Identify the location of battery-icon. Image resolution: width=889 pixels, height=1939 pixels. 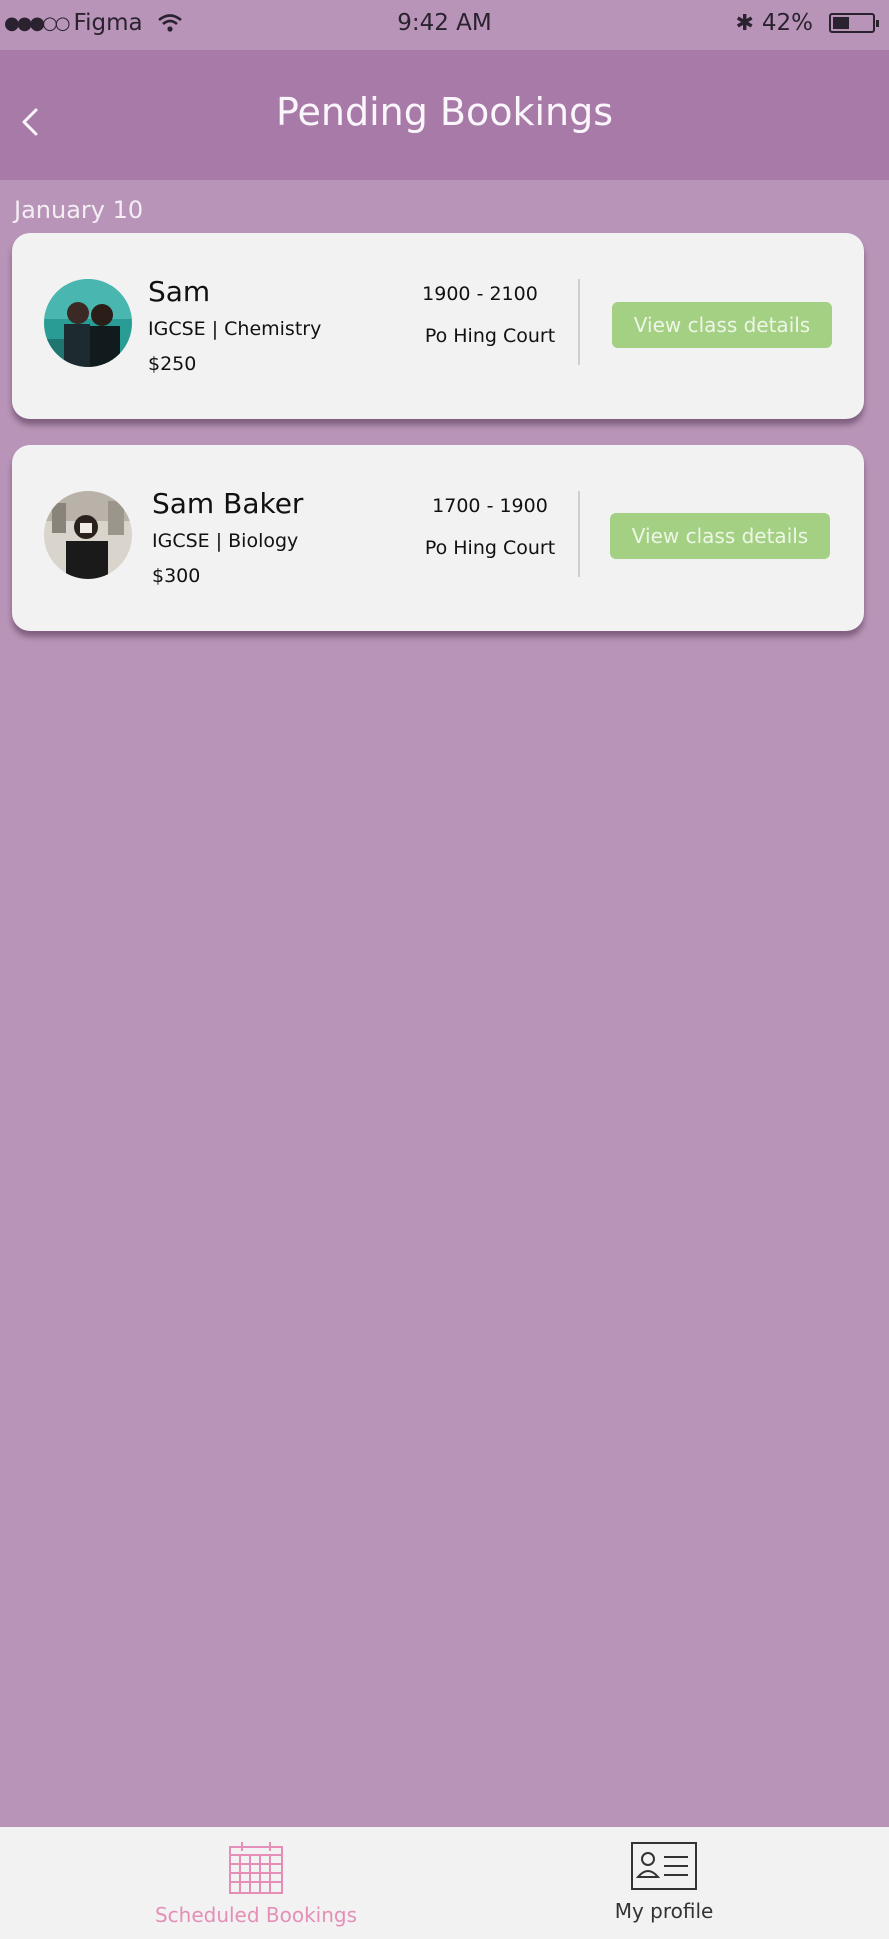
(854, 23).